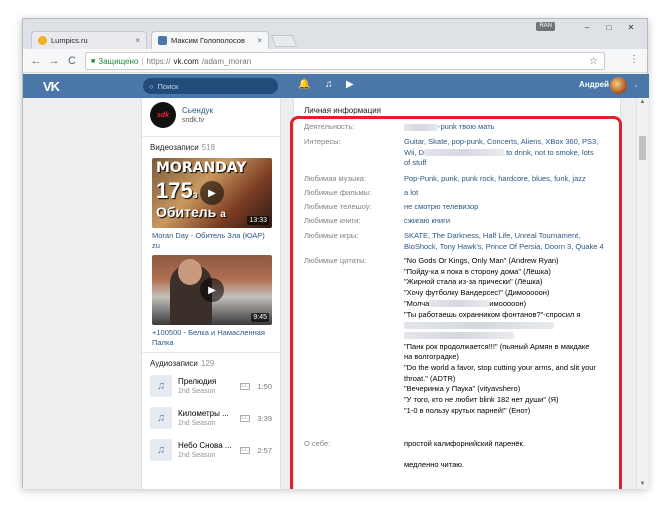  What do you see at coordinates (587, 27) in the screenshot?
I see `minimize-icon: –` at bounding box center [587, 27].